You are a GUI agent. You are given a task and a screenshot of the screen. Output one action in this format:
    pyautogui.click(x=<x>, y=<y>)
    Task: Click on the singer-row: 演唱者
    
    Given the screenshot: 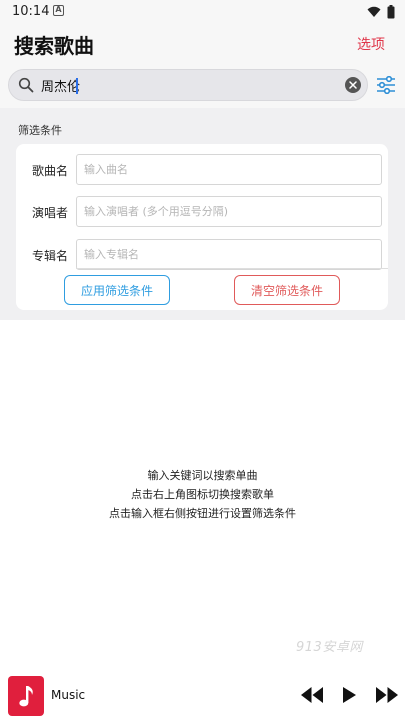 What is the action you would take?
    pyautogui.click(x=202, y=211)
    